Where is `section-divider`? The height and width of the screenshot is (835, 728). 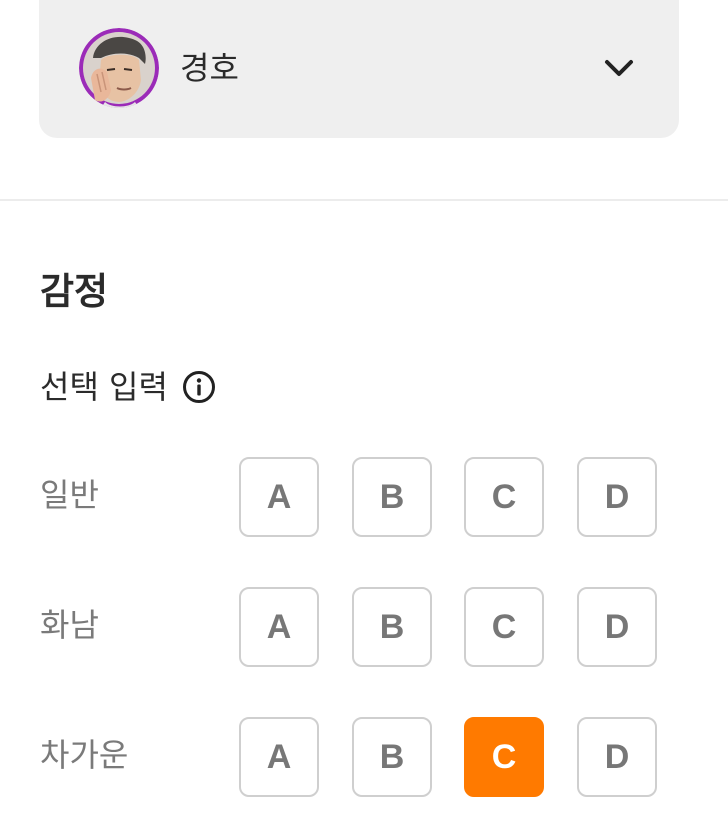
section-divider is located at coordinates (364, 200).